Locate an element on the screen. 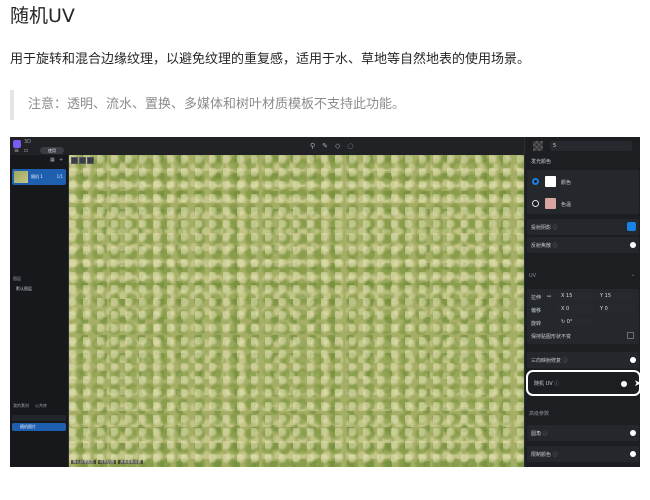 This screenshot has height=500, width=650. doc-note: 注意：透明、流水、置换、多媒体和树叶材质模板不支持此功能。 is located at coordinates (325, 105).